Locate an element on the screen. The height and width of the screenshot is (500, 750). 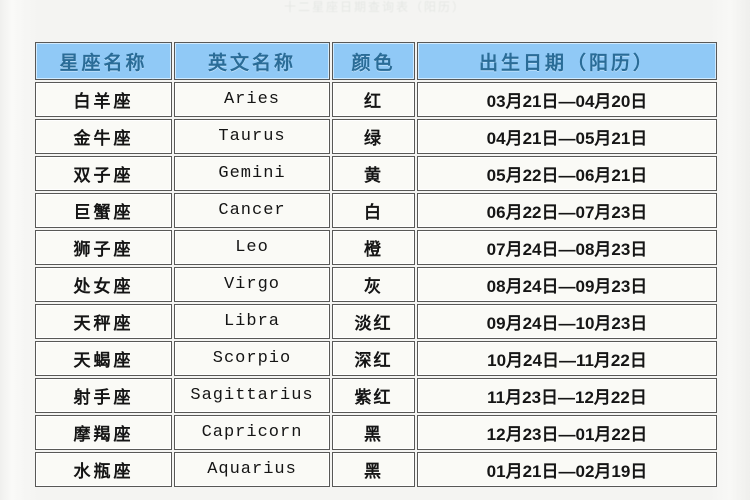
table-row: 巨蟹座 Cancer 白 06月22日—07月23日 is located at coordinates (376, 210).